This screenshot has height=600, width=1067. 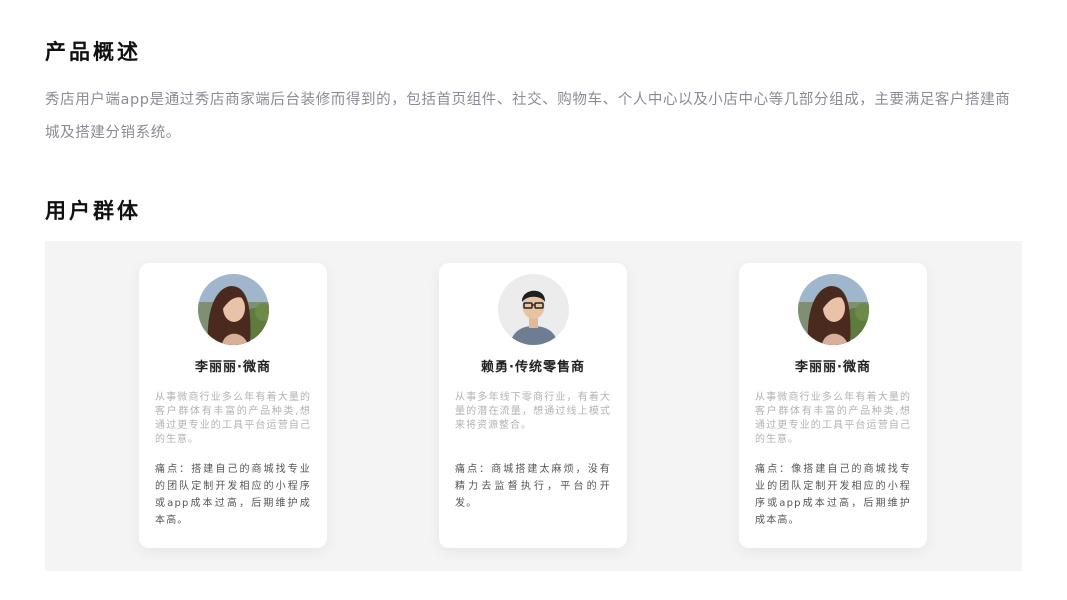 I want to click on persona-description: 从事多年线下零商行业，有着大量的潜在流量，想通过线上模式来将资源整合。, so click(x=533, y=411).